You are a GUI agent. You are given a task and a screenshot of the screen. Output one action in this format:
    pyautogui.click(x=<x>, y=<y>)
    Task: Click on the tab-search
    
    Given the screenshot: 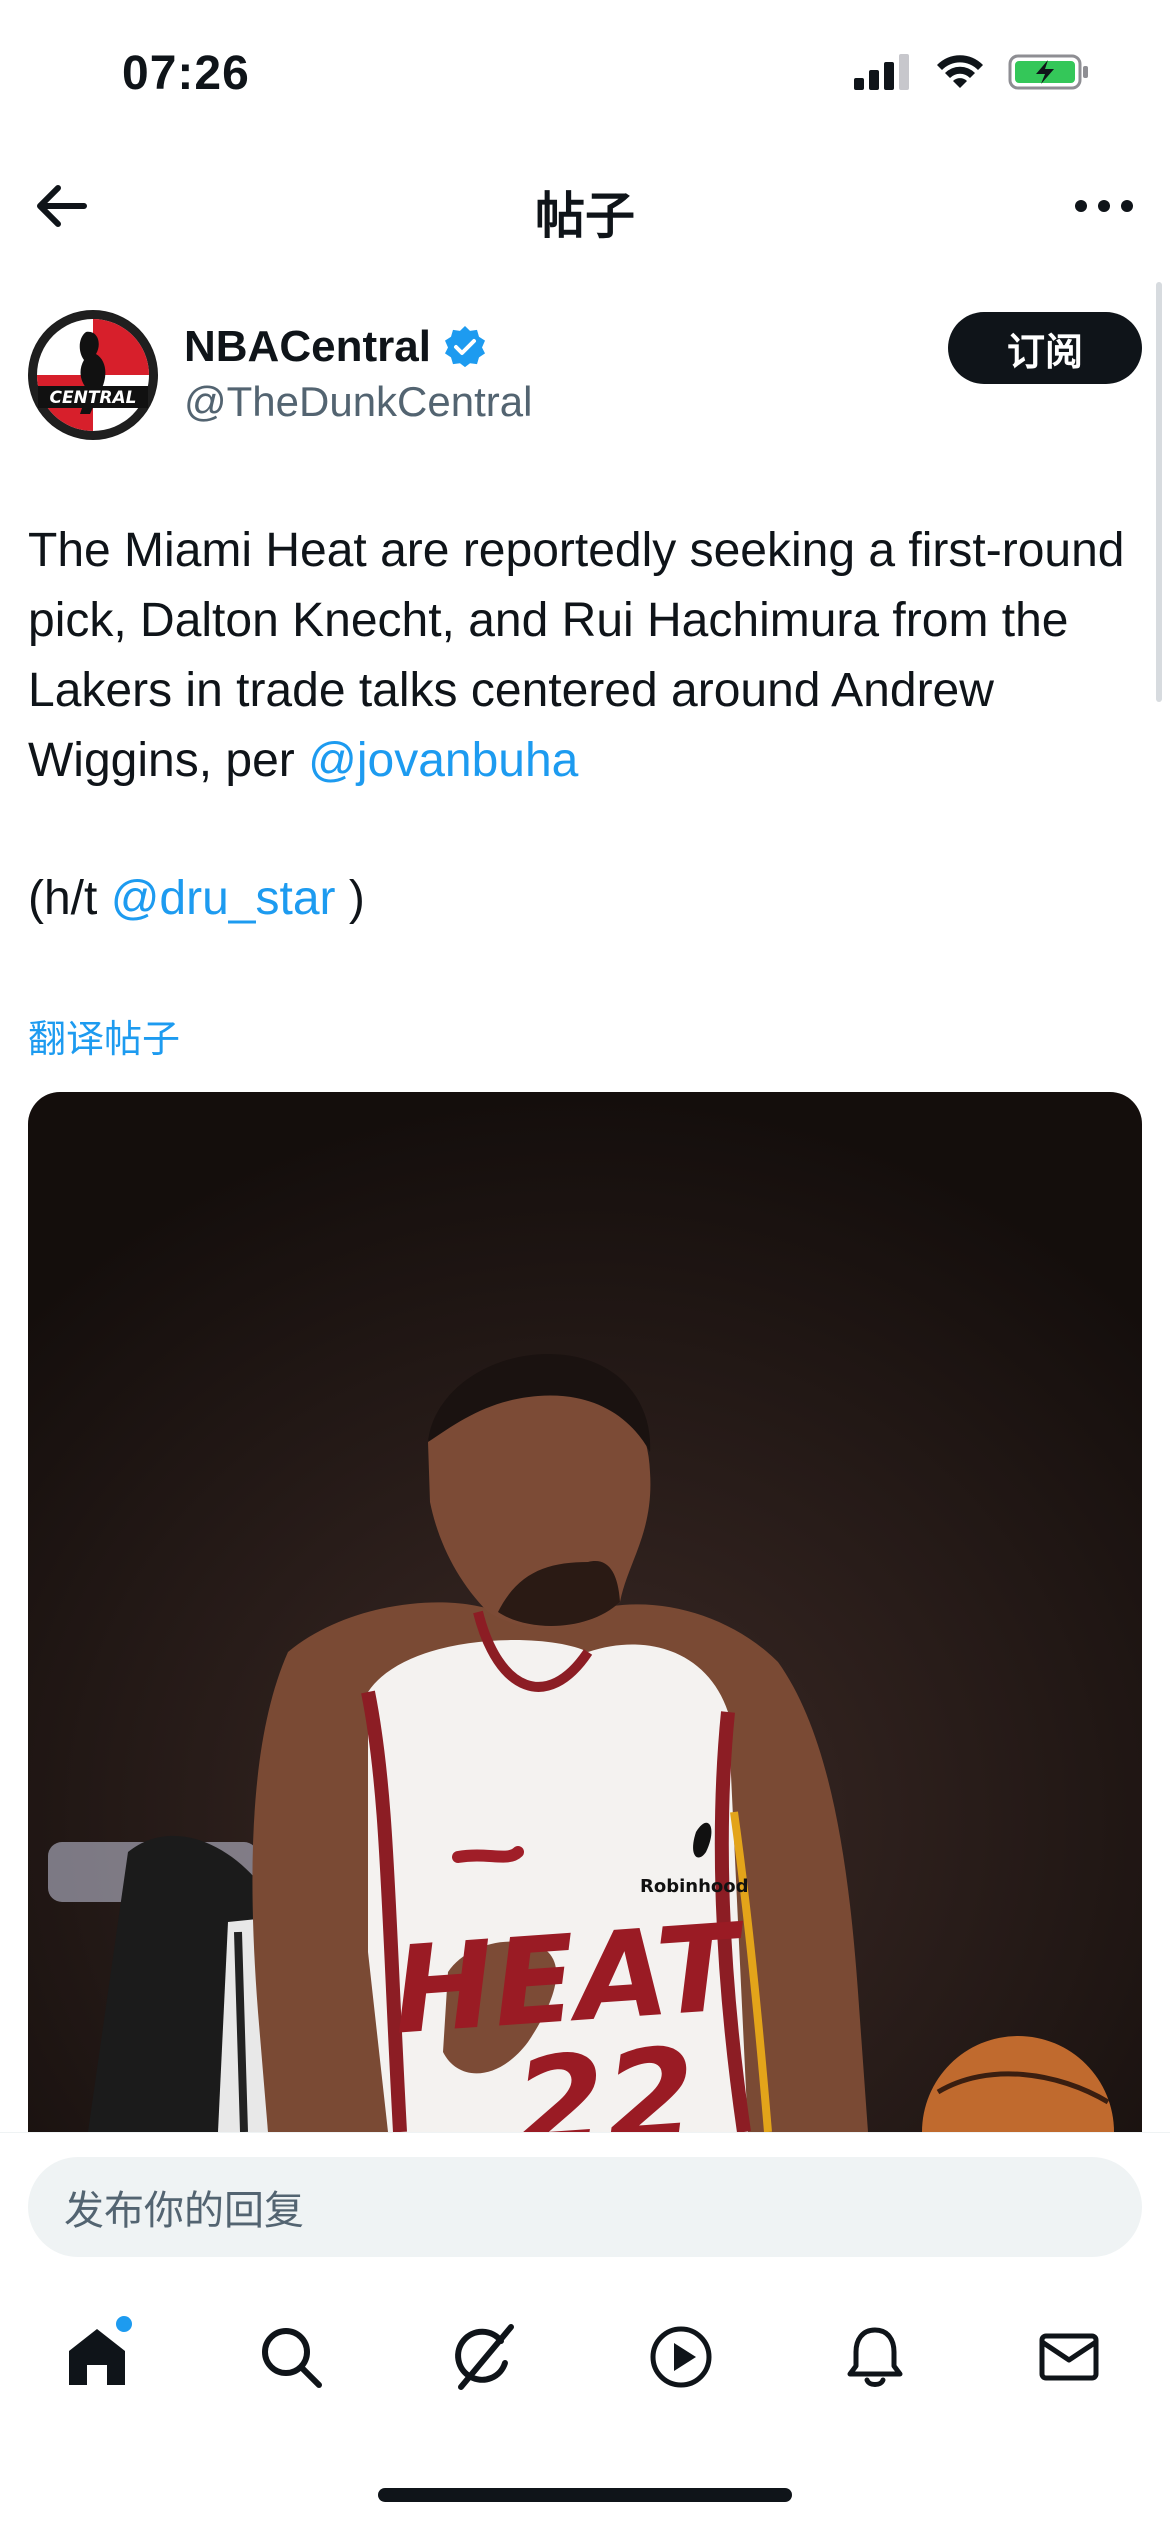 What is the action you would take?
    pyautogui.click(x=291, y=2357)
    